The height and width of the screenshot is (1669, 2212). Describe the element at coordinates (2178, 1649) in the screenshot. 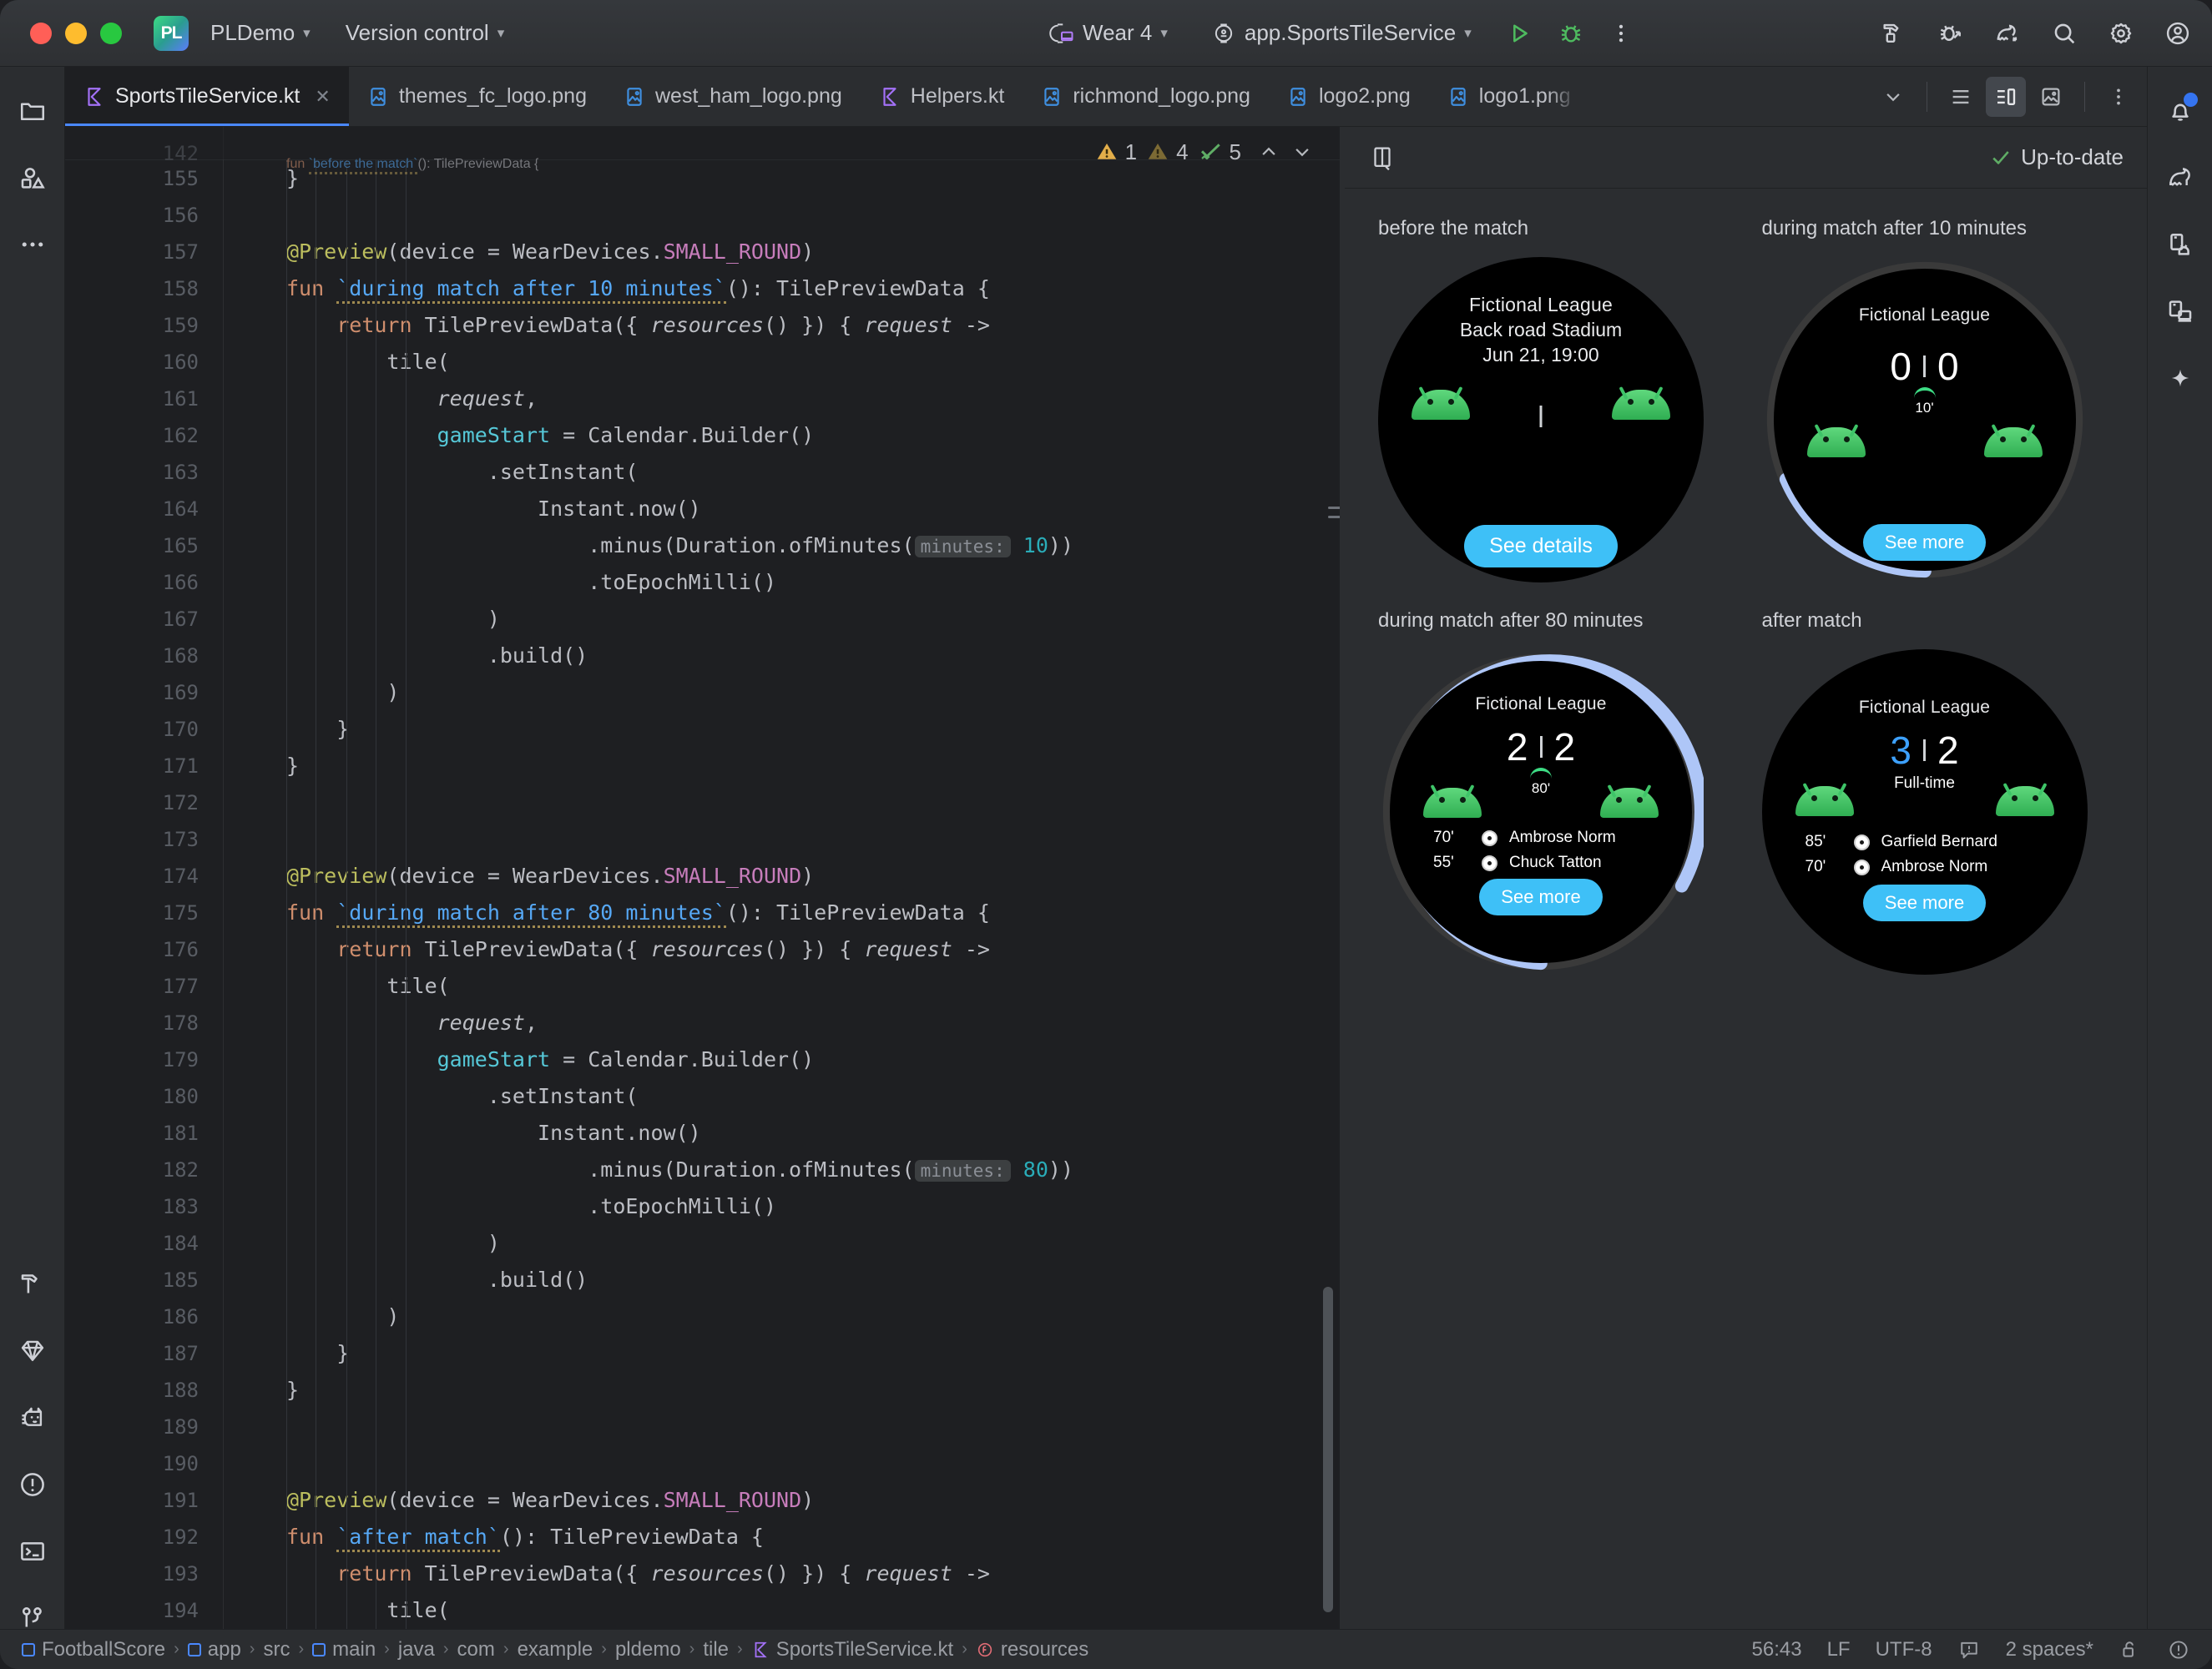

I see `issue-icon` at that location.